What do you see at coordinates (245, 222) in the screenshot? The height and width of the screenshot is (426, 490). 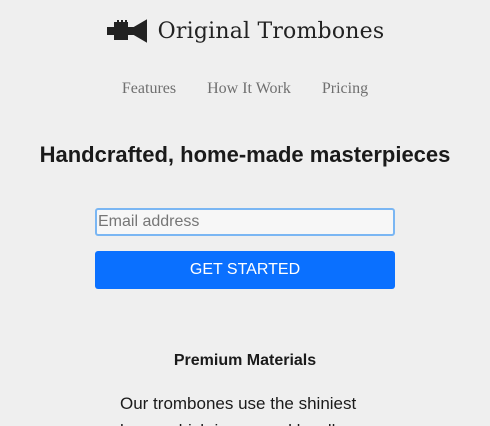 I see `email-input` at bounding box center [245, 222].